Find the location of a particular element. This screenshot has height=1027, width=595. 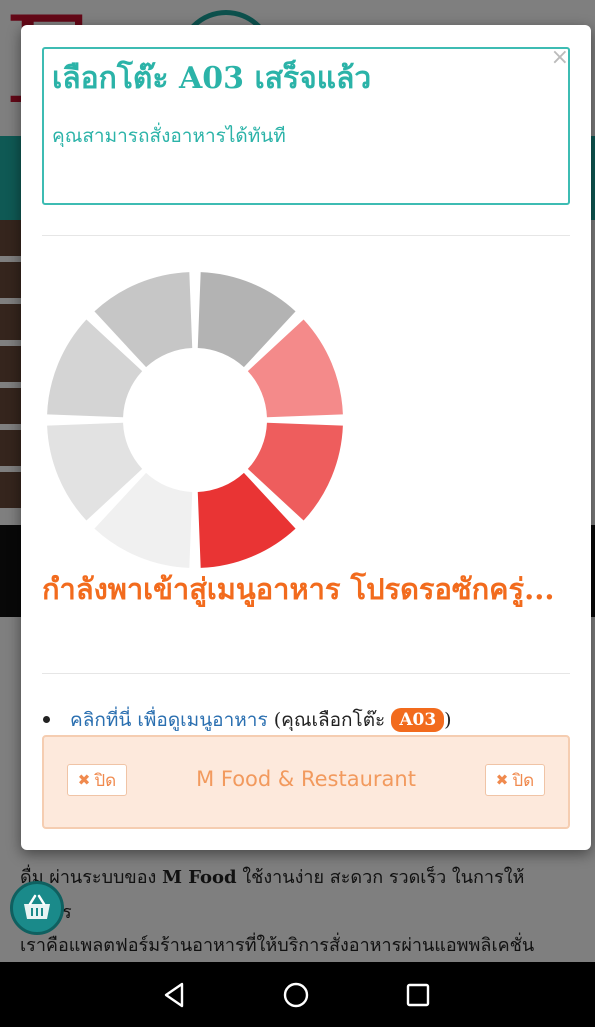

home-circle-icon is located at coordinates (296, 995).